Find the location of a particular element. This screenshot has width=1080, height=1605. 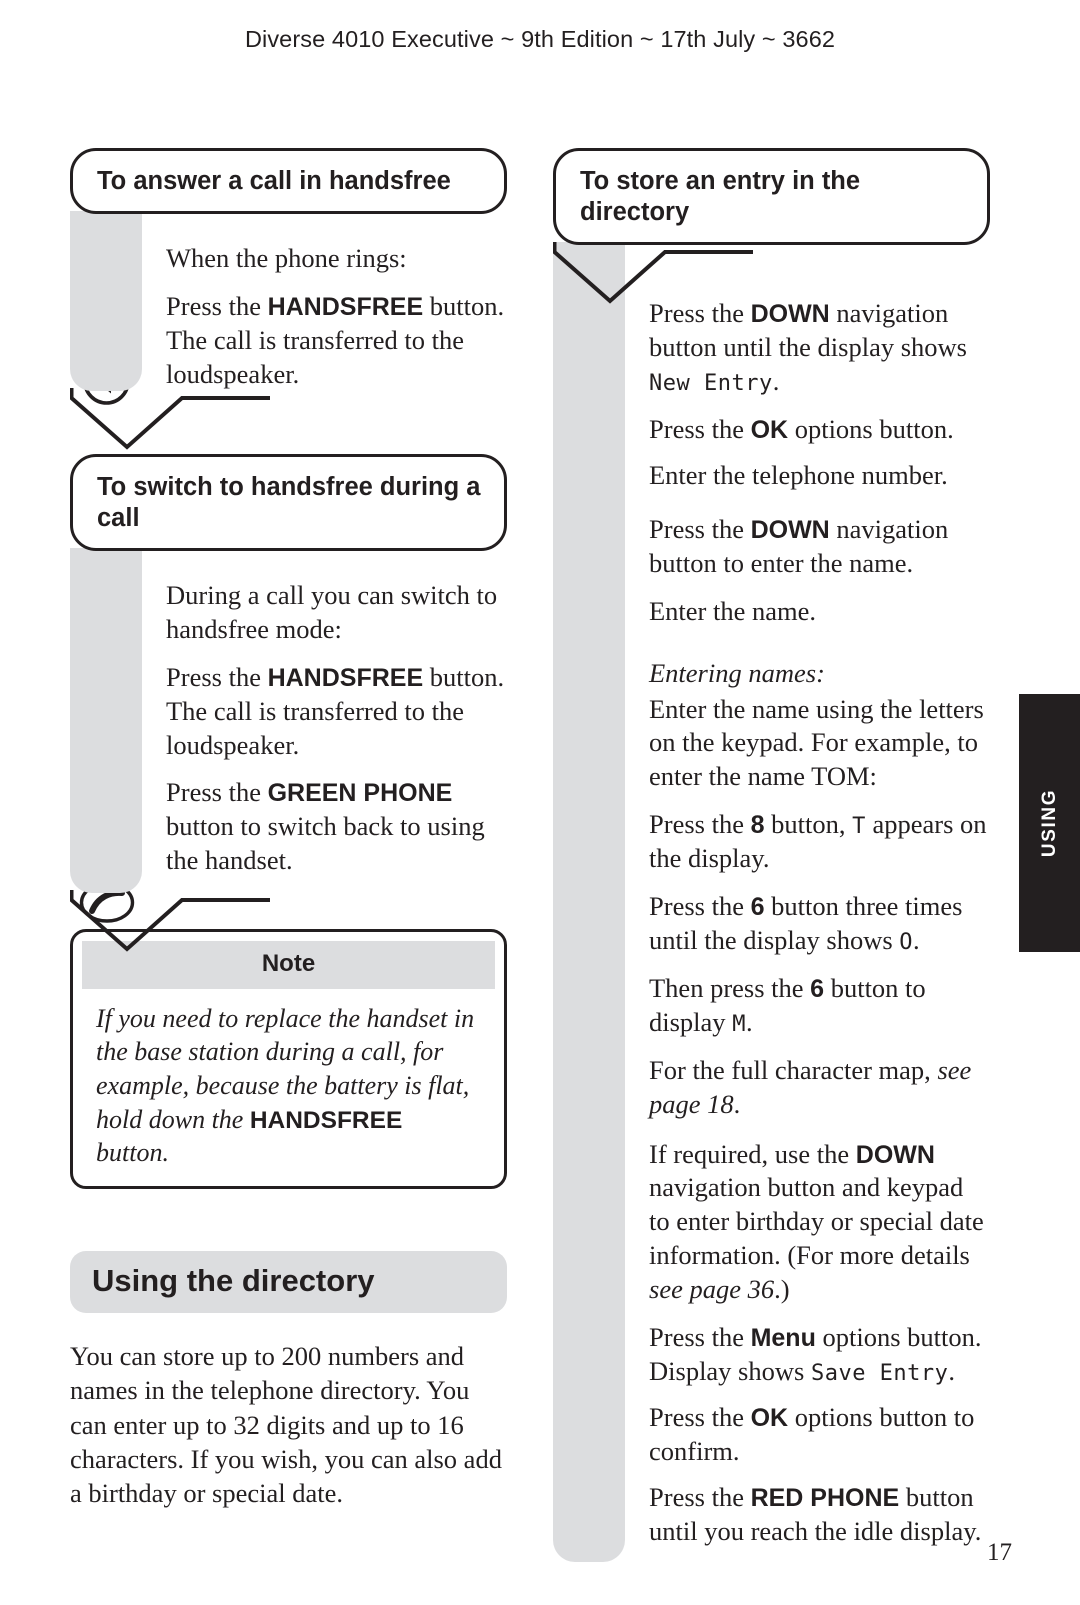

callout-icon-column is located at coordinates (170, 749).